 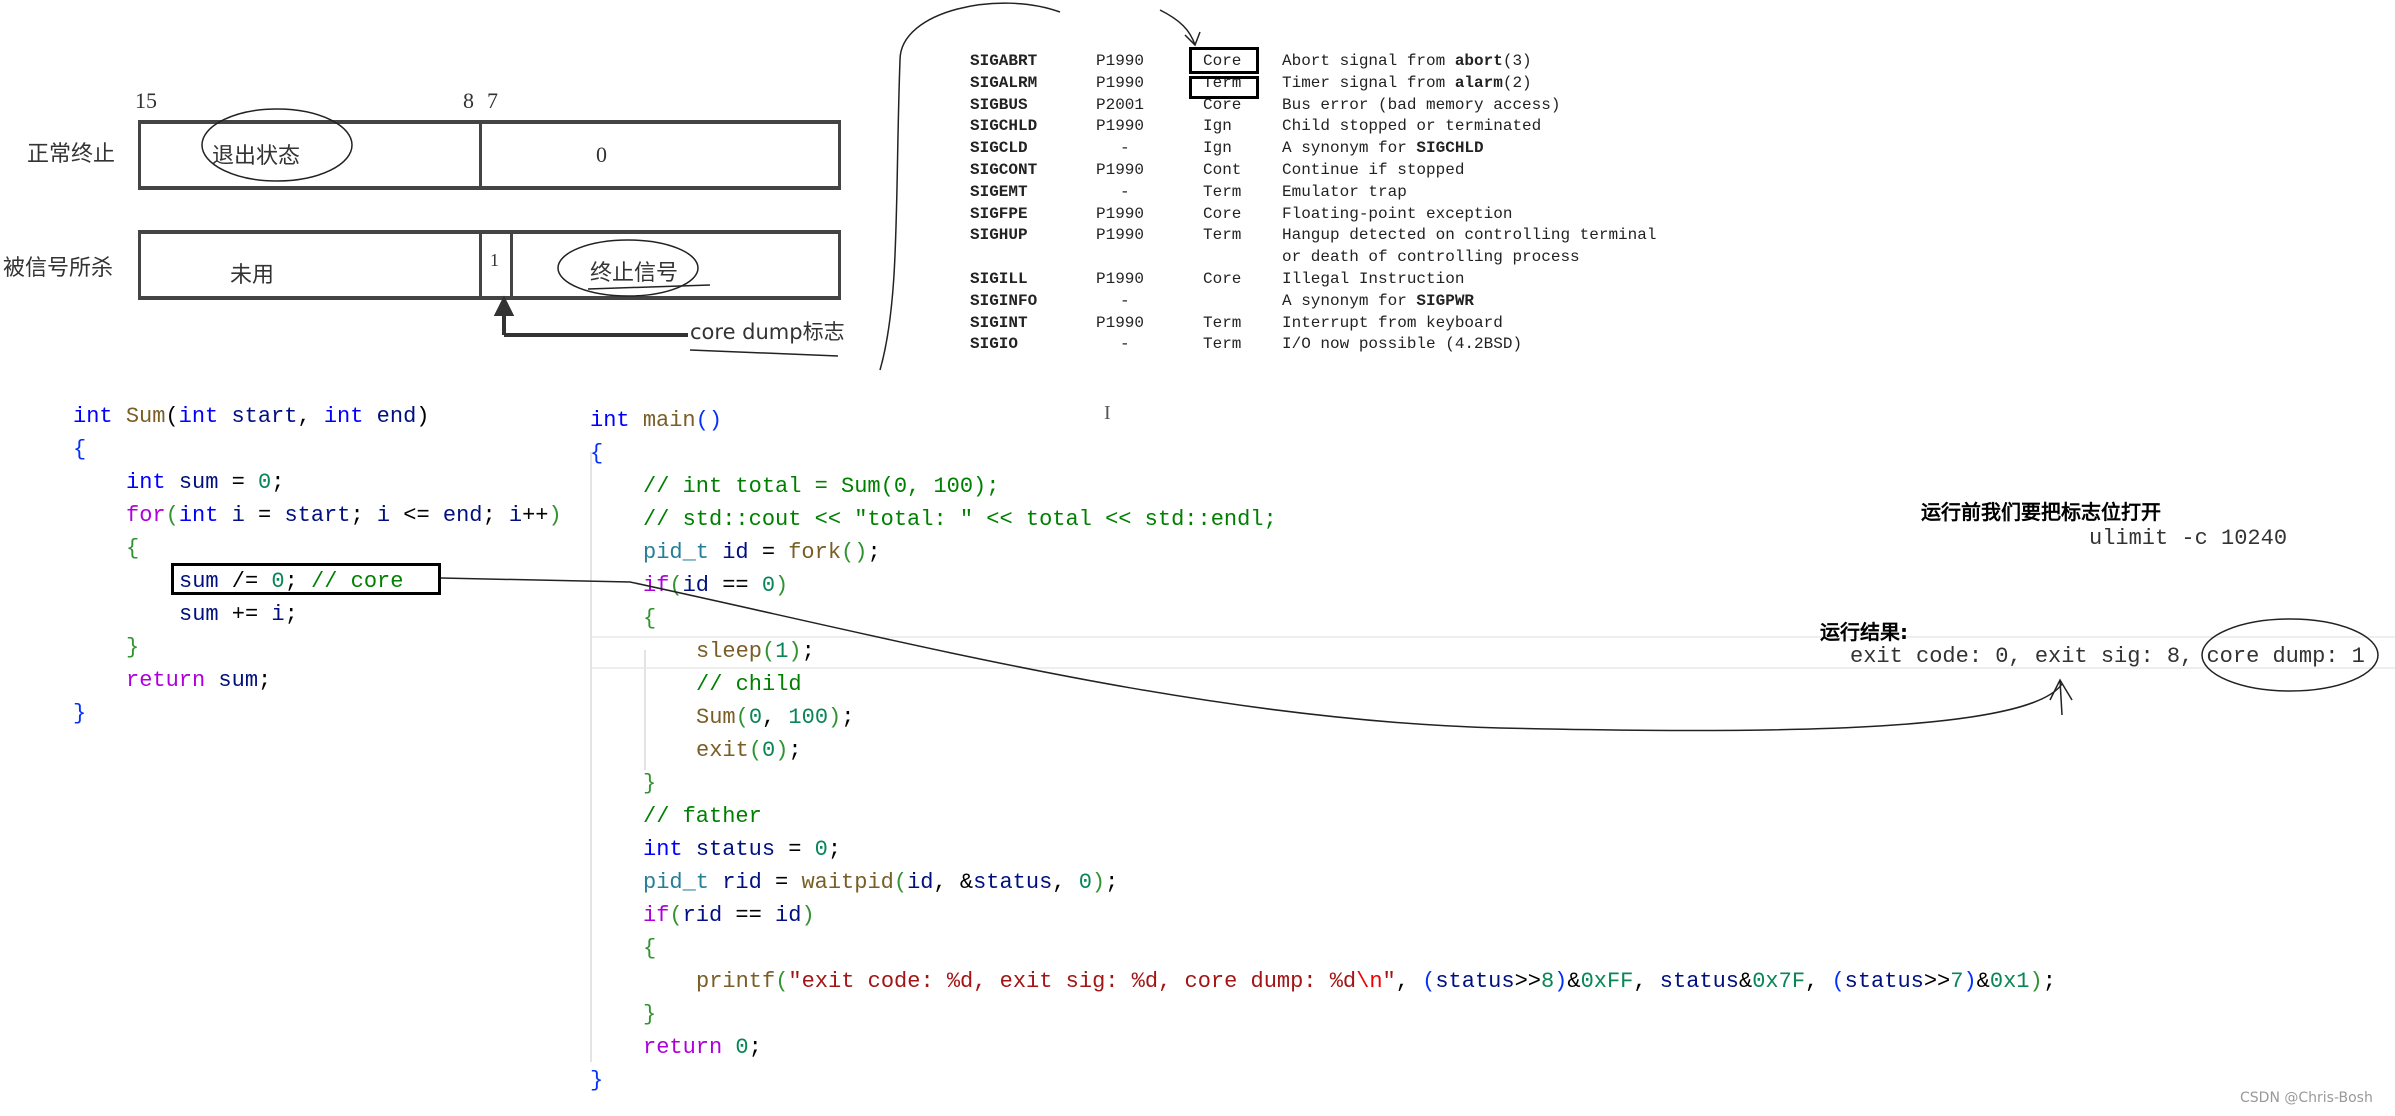 I want to click on arrow-up-icon, so click(x=2061, y=697).